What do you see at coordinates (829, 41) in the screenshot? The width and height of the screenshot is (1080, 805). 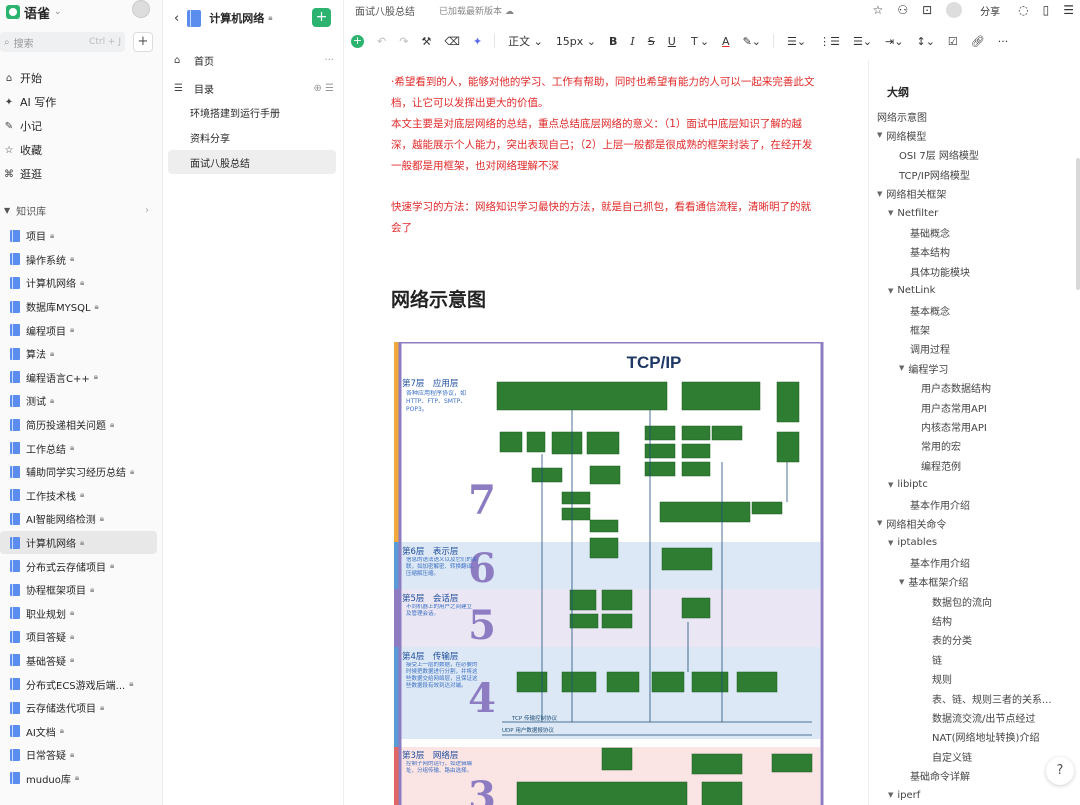 I see `list-icon: ⋮☰` at bounding box center [829, 41].